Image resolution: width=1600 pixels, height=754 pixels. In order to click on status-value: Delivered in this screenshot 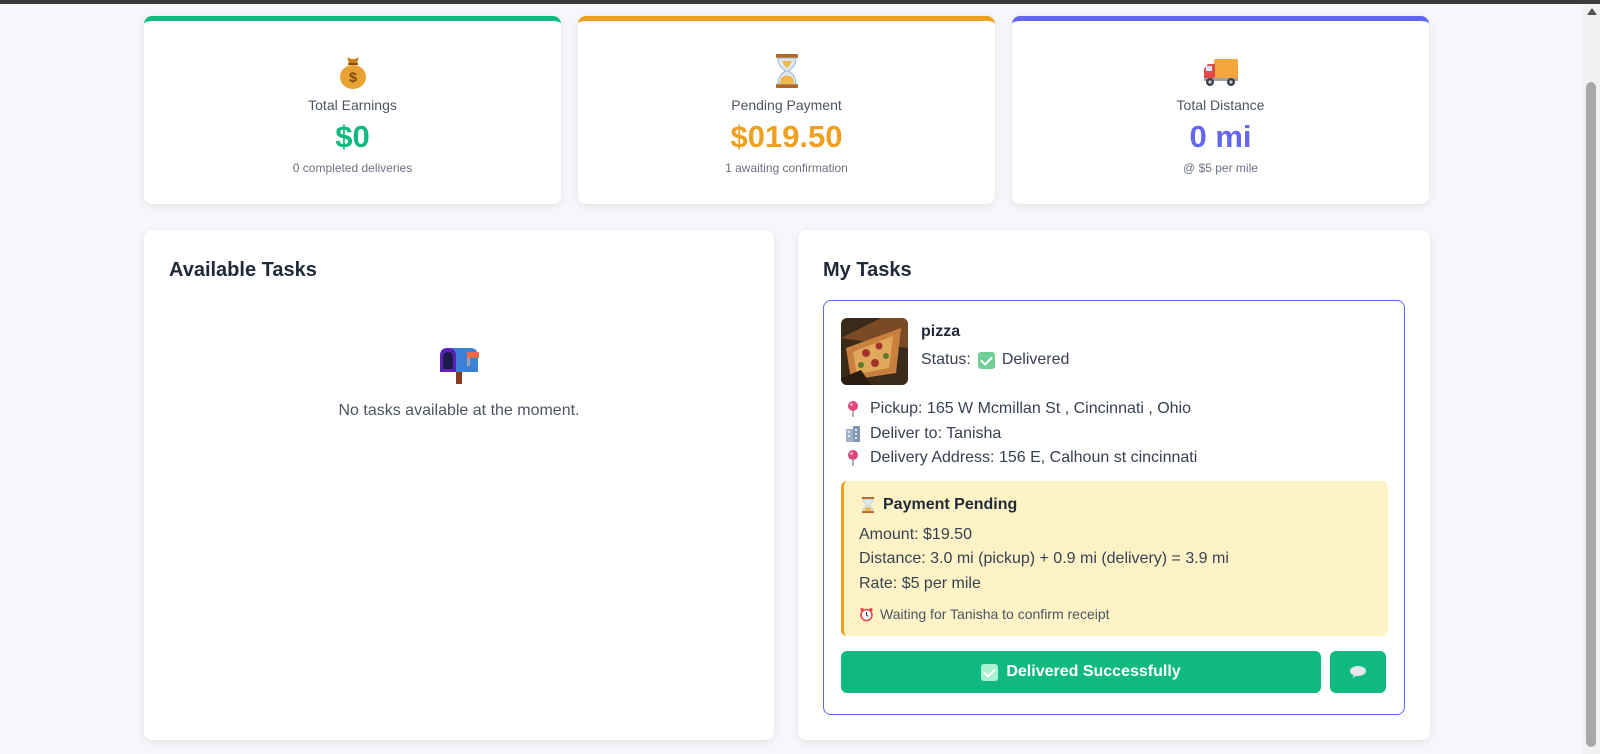, I will do `click(1035, 359)`.